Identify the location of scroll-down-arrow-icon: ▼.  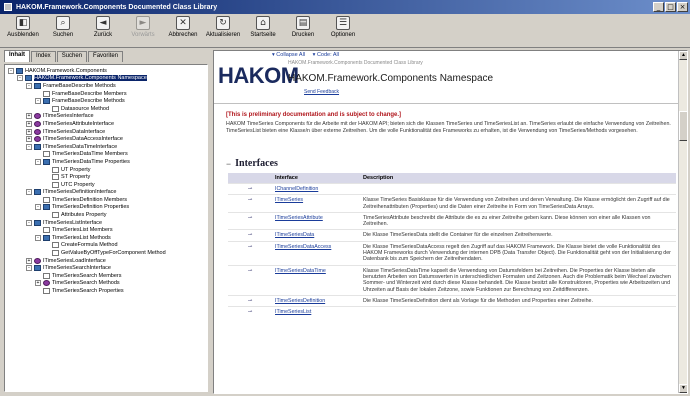
(683, 388).